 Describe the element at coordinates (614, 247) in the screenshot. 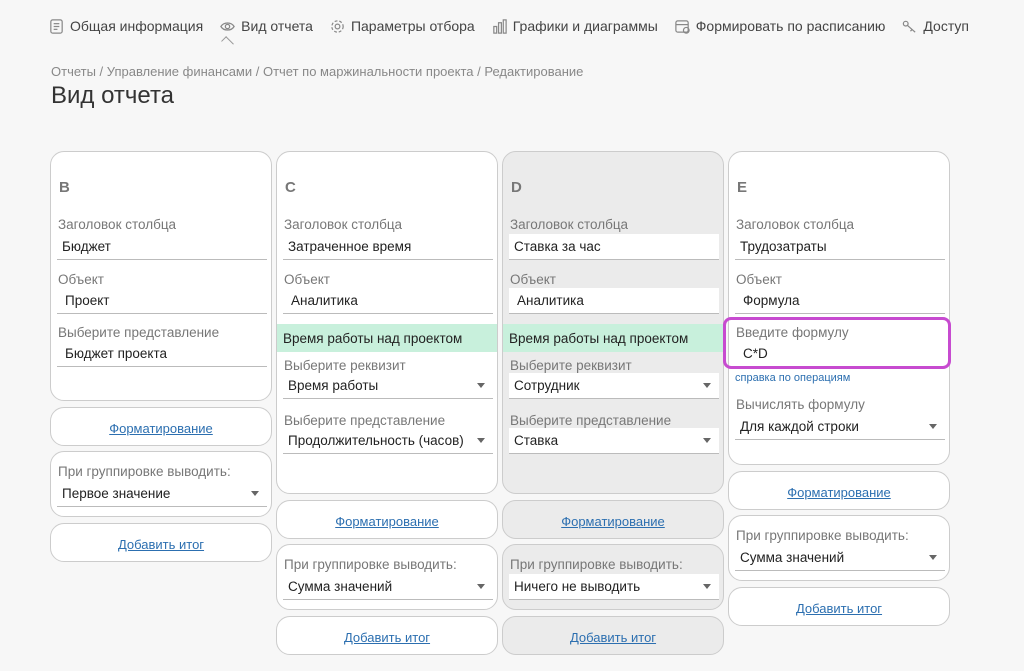

I see `header-input: Ставка за час` at that location.